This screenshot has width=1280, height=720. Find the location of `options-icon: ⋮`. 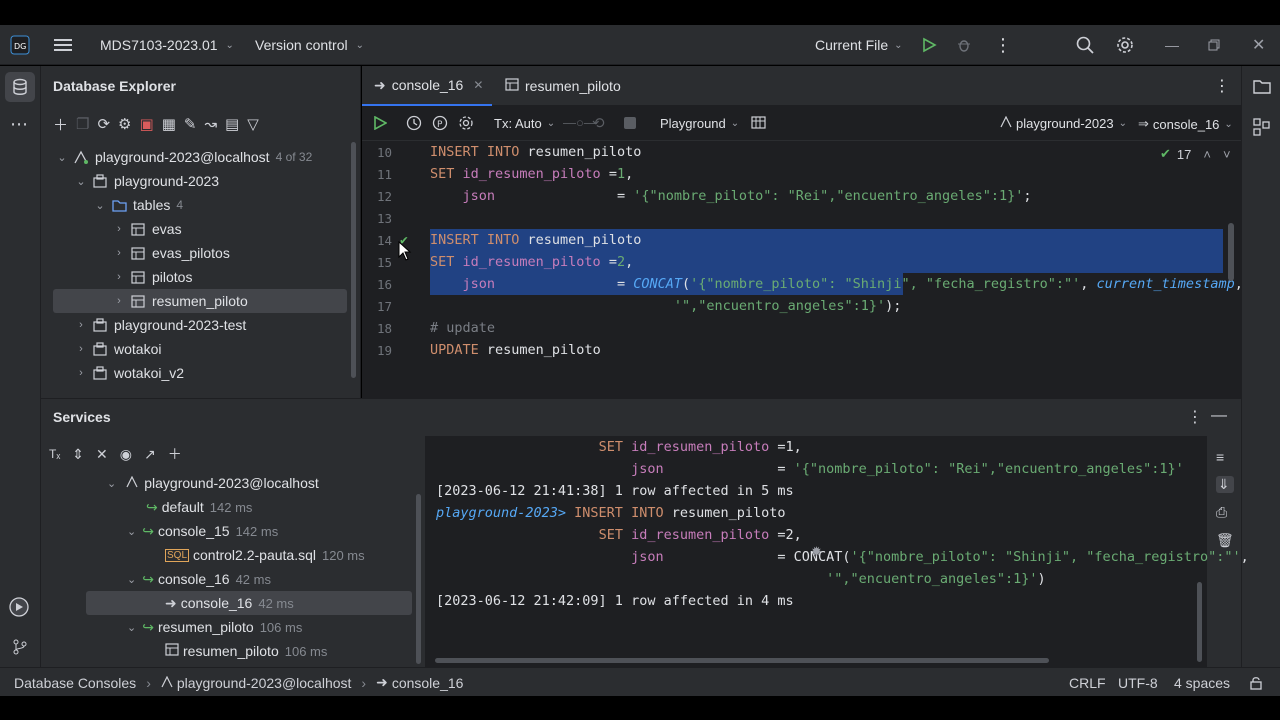

options-icon: ⋮ is located at coordinates (1195, 417).